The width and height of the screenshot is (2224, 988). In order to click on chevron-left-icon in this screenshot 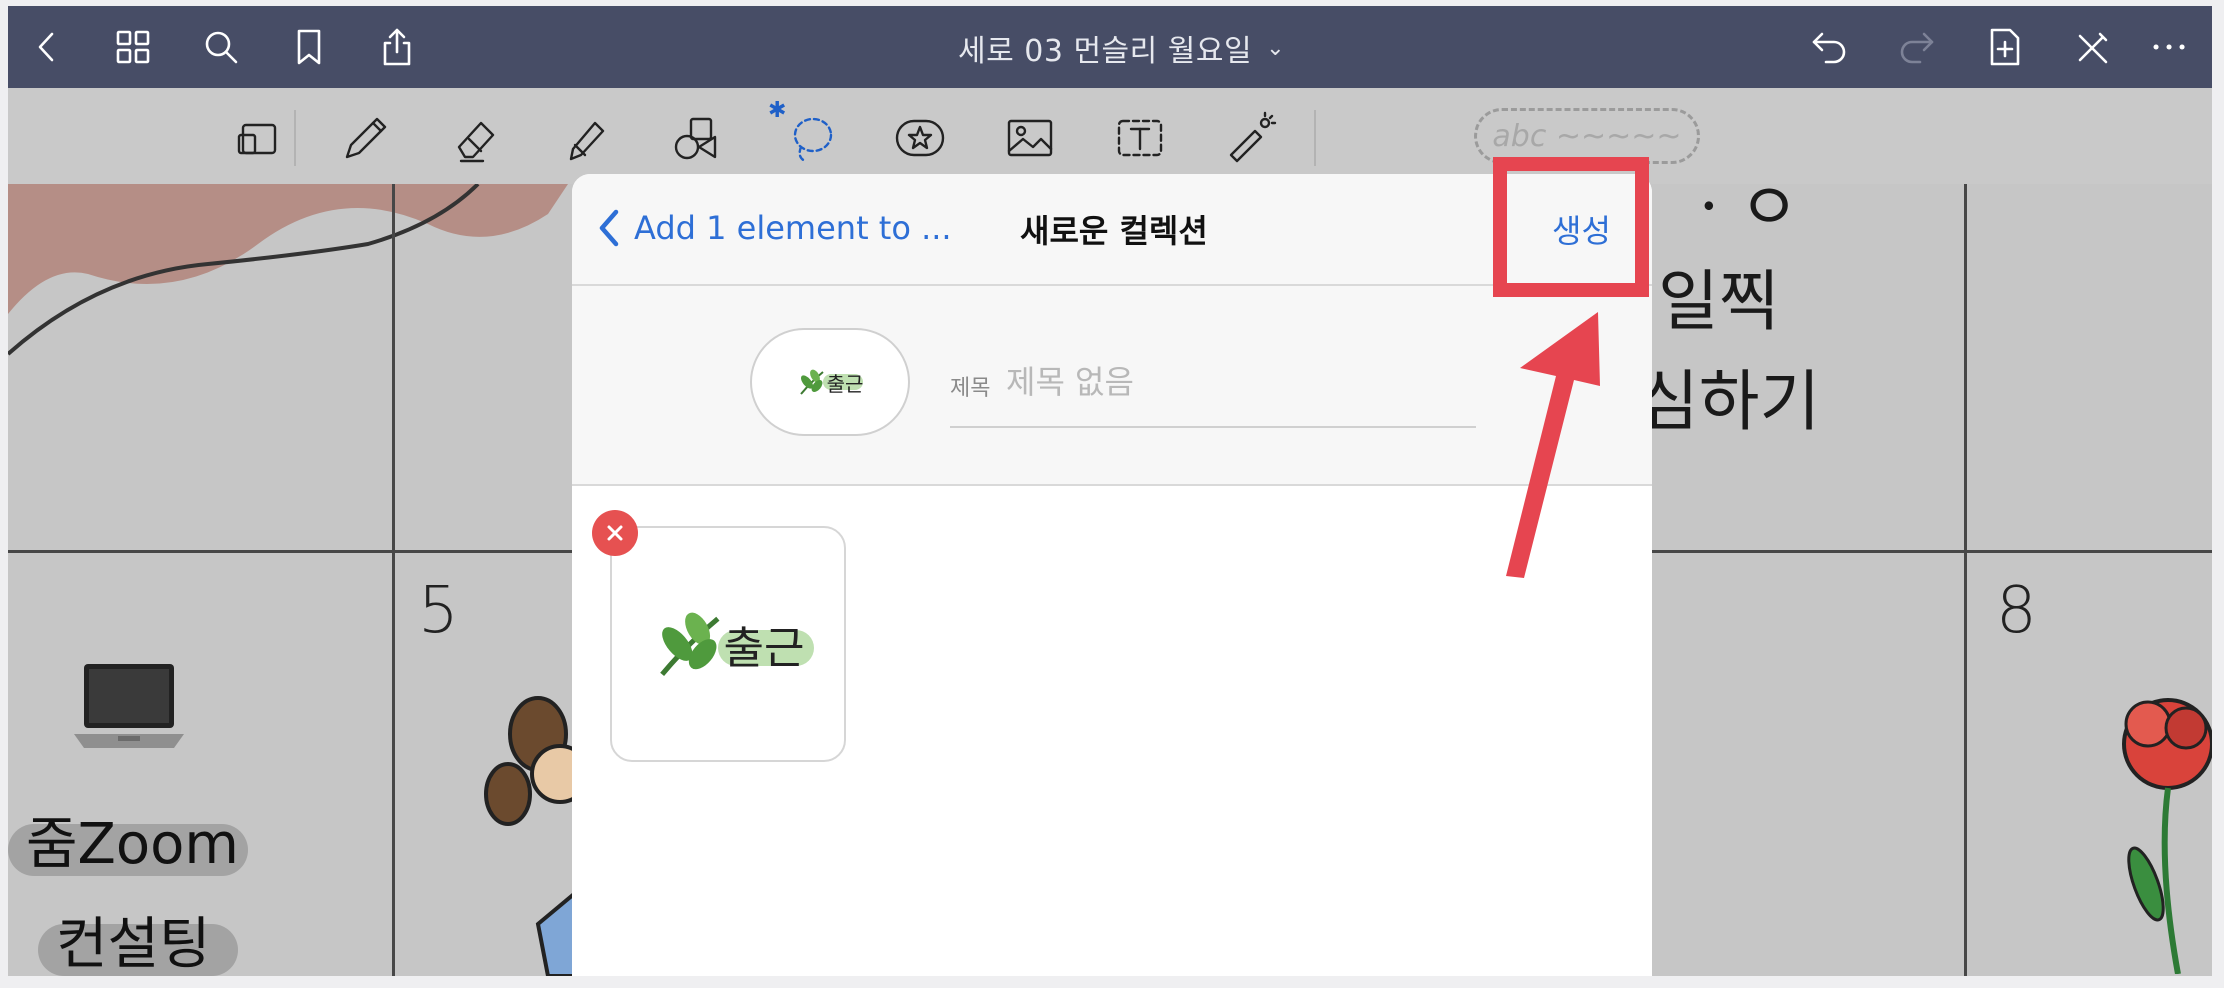, I will do `click(609, 228)`.